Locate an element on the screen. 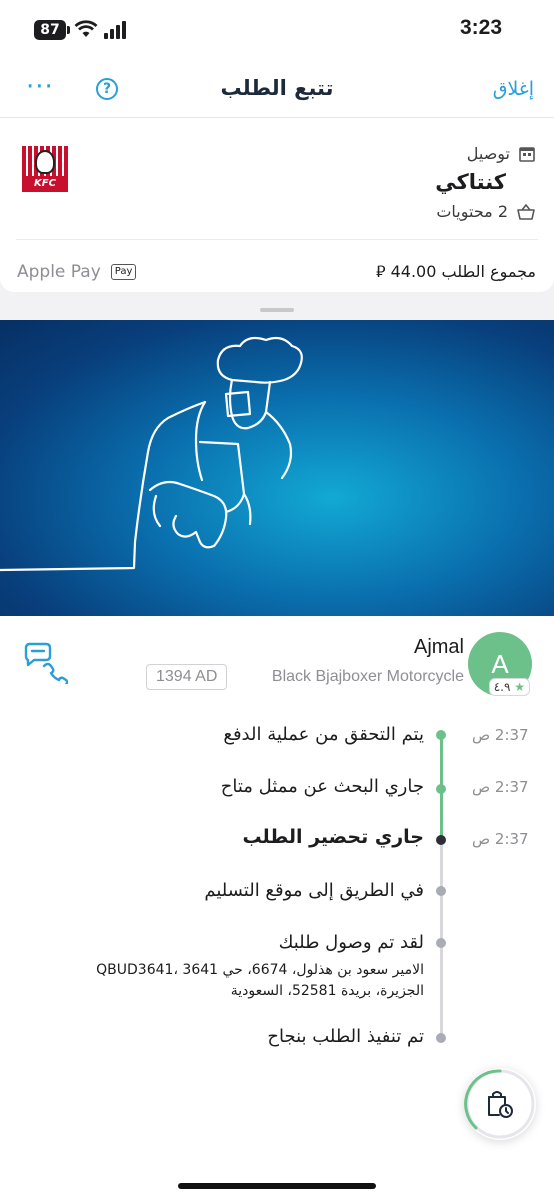 This screenshot has height=1200, width=554. store-icon is located at coordinates (527, 154).